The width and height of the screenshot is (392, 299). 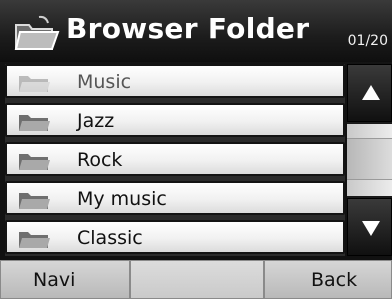 I want to click on back-button: Back, so click(x=328, y=279).